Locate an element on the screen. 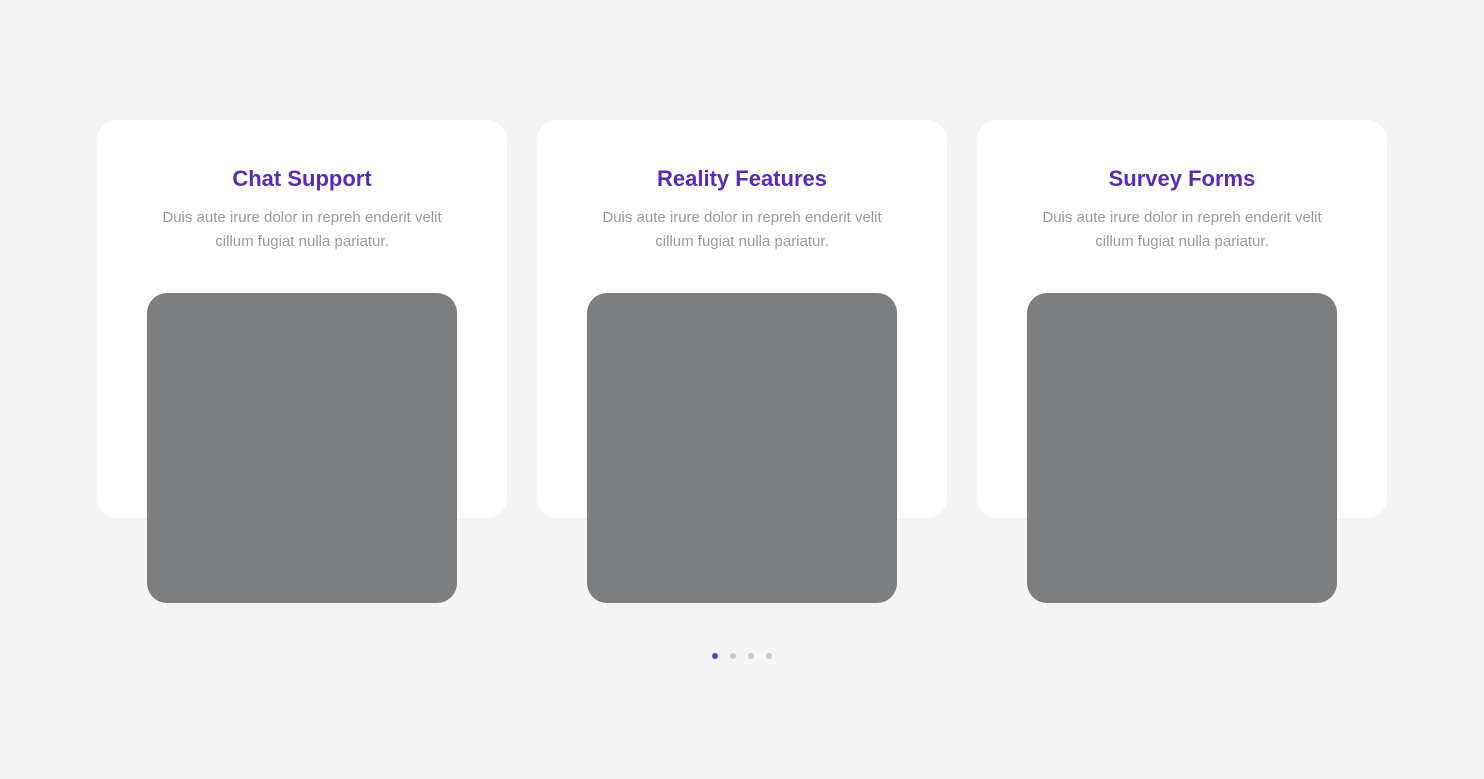 The width and height of the screenshot is (1484, 779). card-title: Survey Forms is located at coordinates (1182, 178).